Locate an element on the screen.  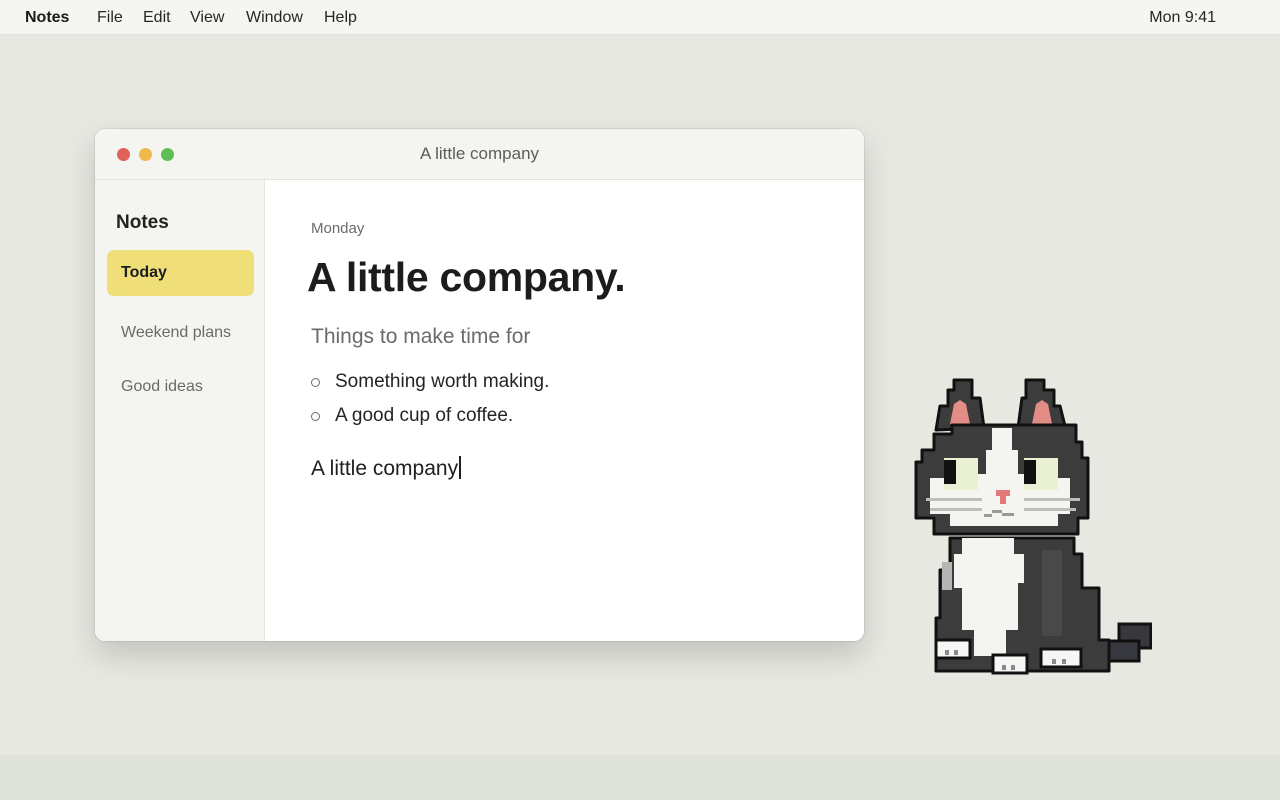
menu-view: View is located at coordinates (207, 18).